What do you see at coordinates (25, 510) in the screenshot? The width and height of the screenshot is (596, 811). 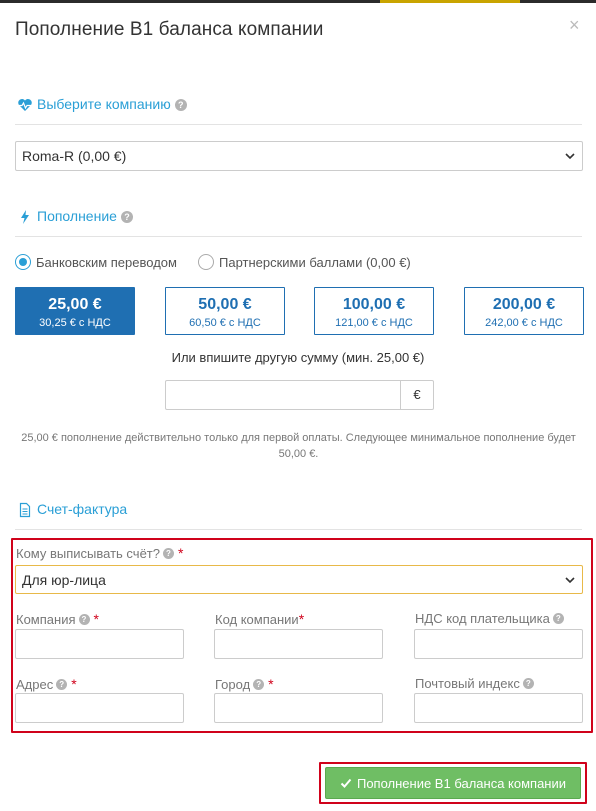 I see `document-icon` at bounding box center [25, 510].